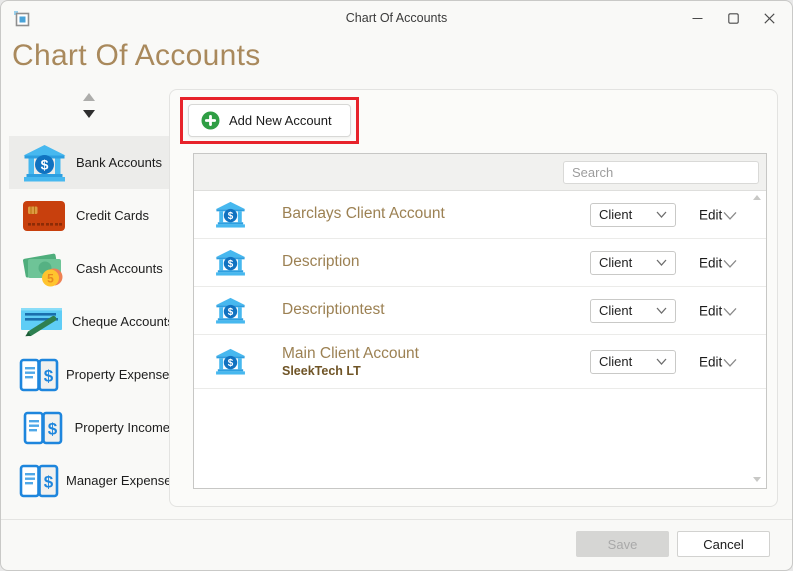 The width and height of the screenshot is (793, 571). I want to click on titlebar: Chart Of Accounts, so click(396, 19).